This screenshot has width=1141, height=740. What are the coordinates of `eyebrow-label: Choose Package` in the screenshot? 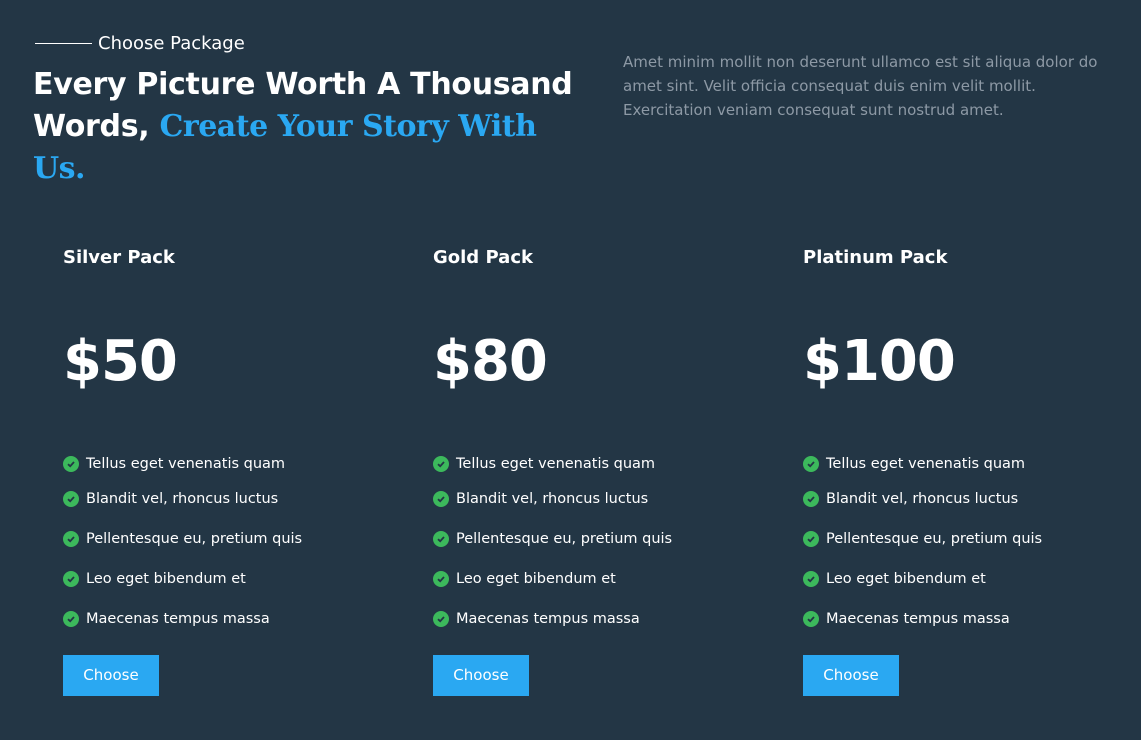 It's located at (171, 43).